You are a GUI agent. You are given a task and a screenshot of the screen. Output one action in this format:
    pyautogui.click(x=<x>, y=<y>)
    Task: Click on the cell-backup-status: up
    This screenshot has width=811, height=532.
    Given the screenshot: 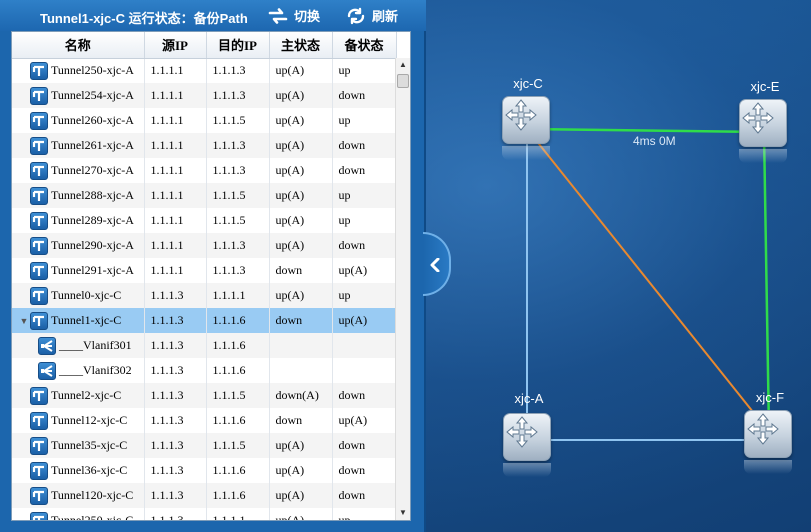 What is the action you would take?
    pyautogui.click(x=364, y=70)
    